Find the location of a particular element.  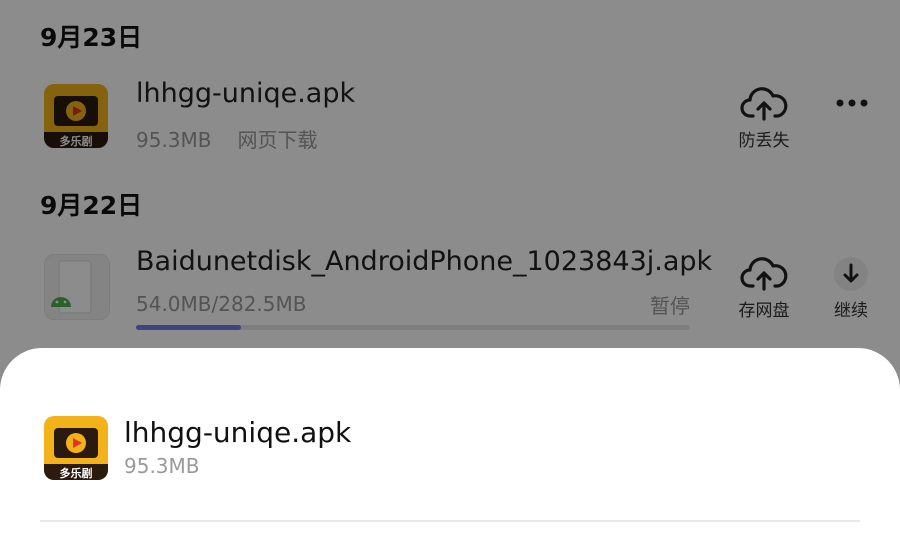

app-icon-label: 多乐剧 is located at coordinates (76, 473).